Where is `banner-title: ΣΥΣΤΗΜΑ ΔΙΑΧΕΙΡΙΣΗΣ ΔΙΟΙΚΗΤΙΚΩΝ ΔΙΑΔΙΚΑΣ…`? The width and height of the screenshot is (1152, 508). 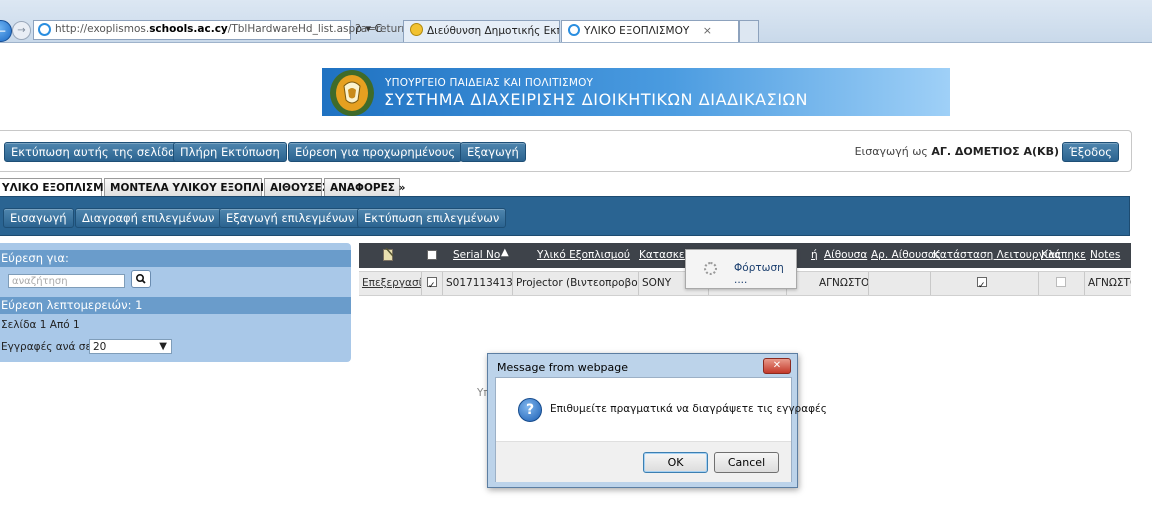 banner-title: ΣΥΣΤΗΜΑ ΔΙΑΧΕΙΡΙΣΗΣ ΔΙΟΙΚΗΤΙΚΩΝ ΔΙΑΔΙΚΑΣ… is located at coordinates (596, 99).